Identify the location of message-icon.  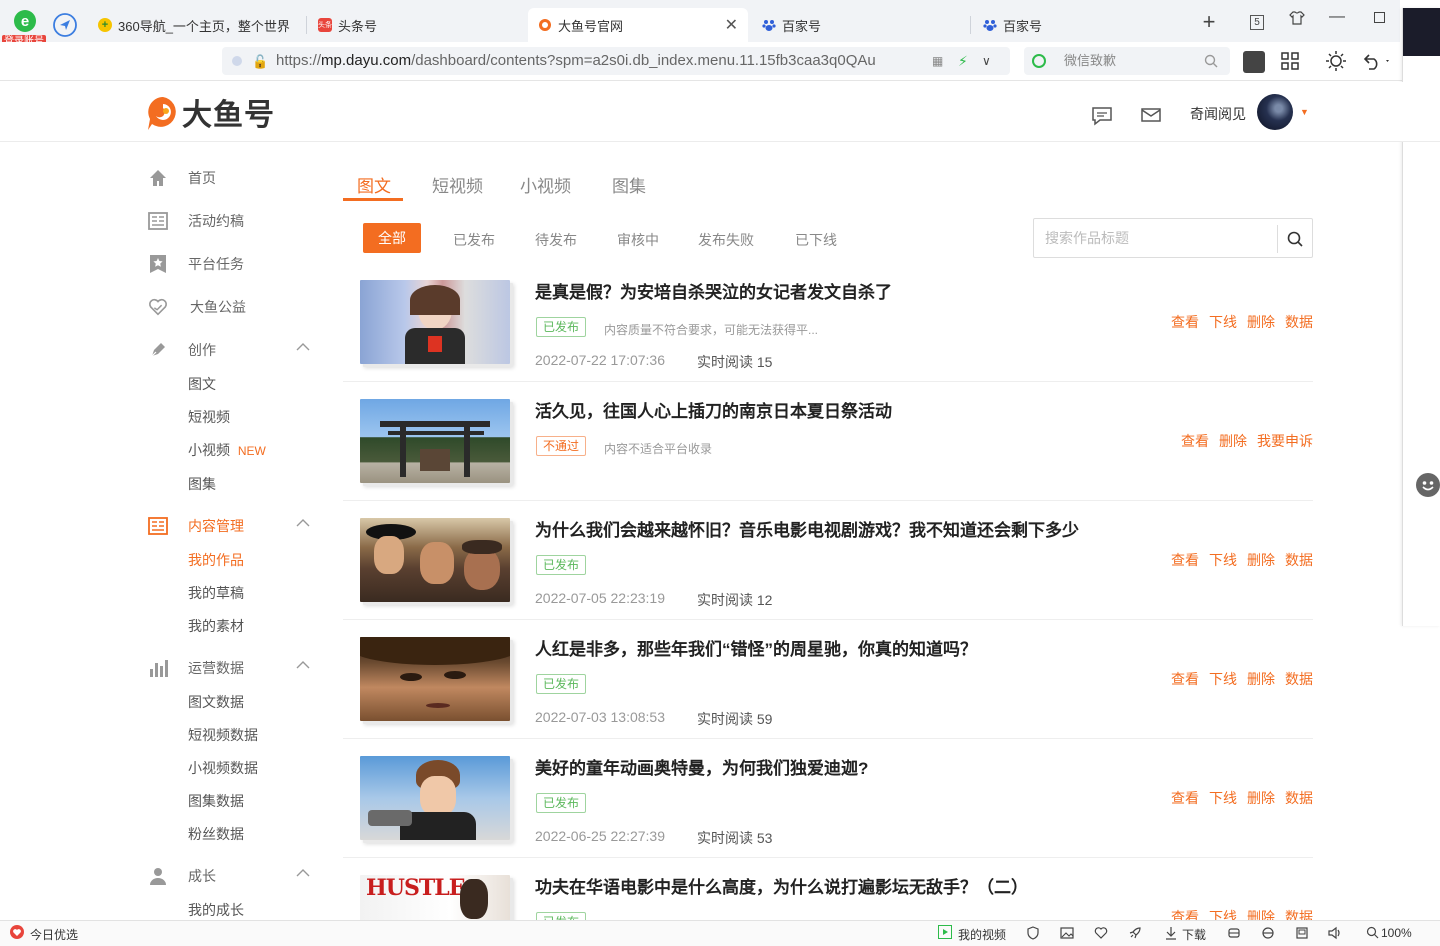
(1102, 118).